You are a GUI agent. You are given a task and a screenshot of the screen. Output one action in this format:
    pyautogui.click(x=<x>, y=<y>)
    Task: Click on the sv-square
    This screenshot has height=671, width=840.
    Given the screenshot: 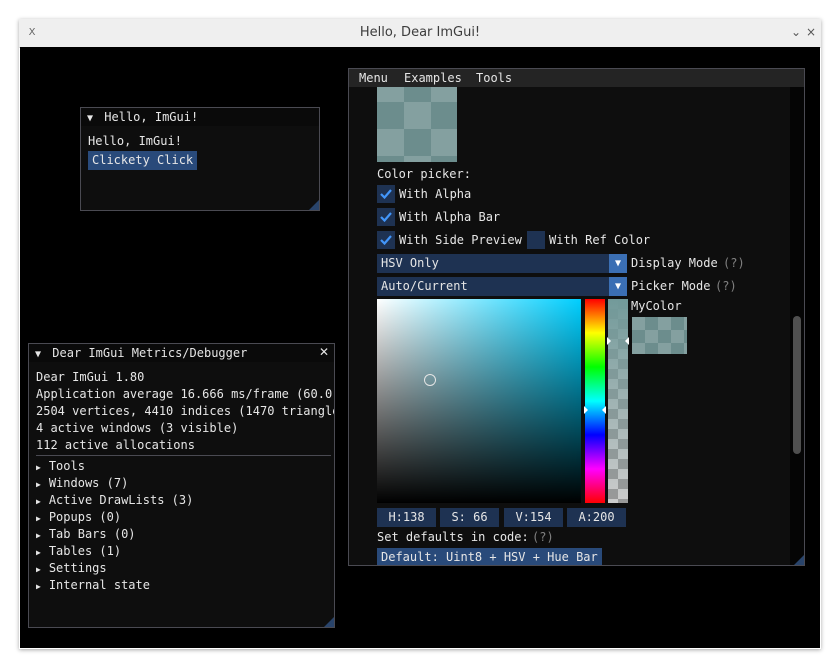 What is the action you would take?
    pyautogui.click(x=479, y=401)
    